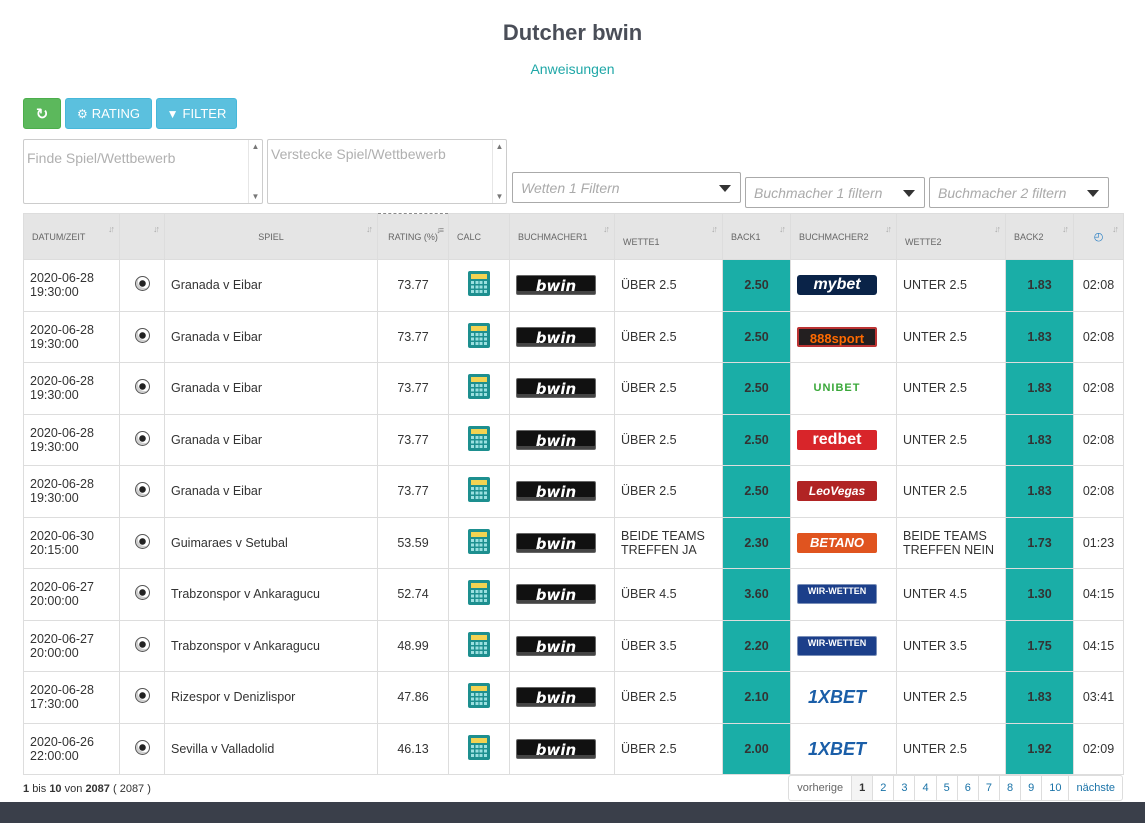 This screenshot has height=823, width=1145. I want to click on back1-odds: 2.00, so click(756, 748).